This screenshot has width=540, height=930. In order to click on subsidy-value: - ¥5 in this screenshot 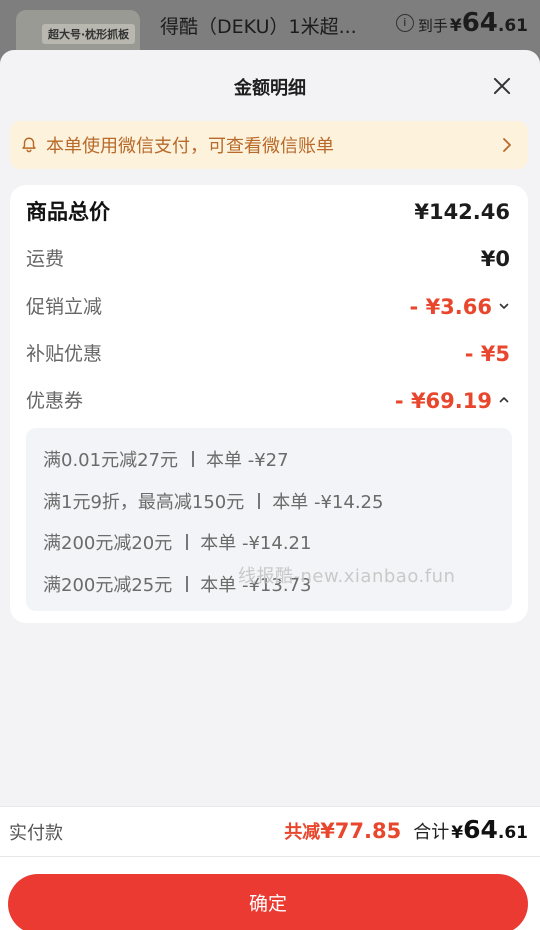, I will do `click(487, 354)`.